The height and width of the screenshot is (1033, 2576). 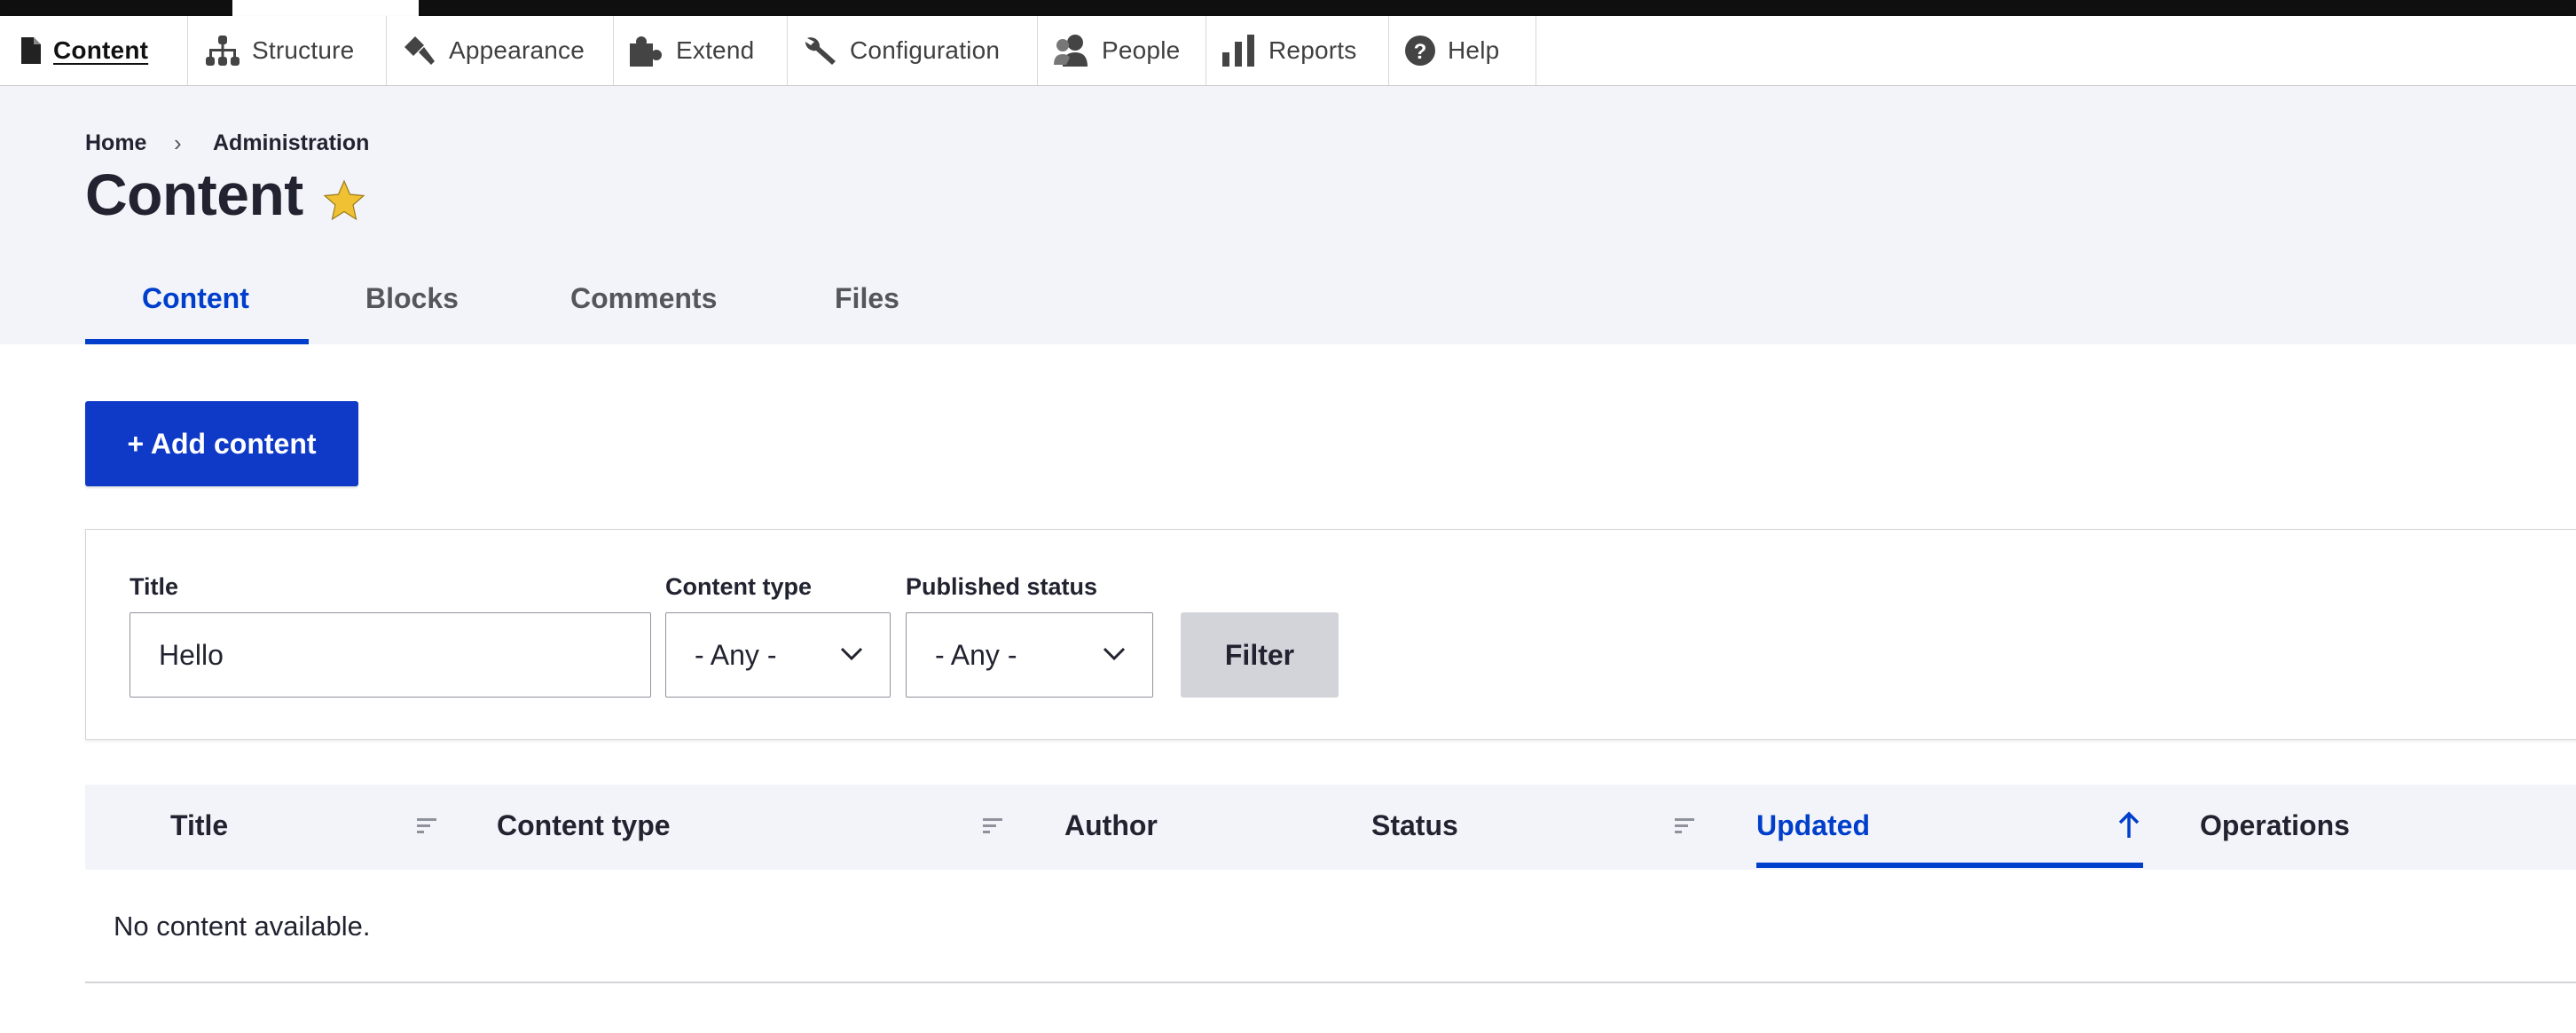 What do you see at coordinates (1002, 586) in the screenshot?
I see `published-status-filter-label: Published status` at bounding box center [1002, 586].